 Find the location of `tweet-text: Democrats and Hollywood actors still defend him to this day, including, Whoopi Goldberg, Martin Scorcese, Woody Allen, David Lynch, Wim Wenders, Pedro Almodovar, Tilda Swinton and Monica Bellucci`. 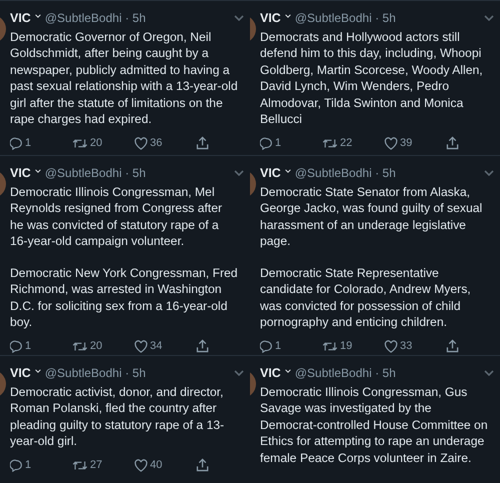

tweet-text: Democrats and Hollywood actors still defend him to this day, including, Whoopi Goldberg, Martin Scorcese, Woody Allen, David Lynch, Wim Wenders, Pedro Almodovar, Tilda Swinton and Monica Bellucci is located at coordinates (372, 78).